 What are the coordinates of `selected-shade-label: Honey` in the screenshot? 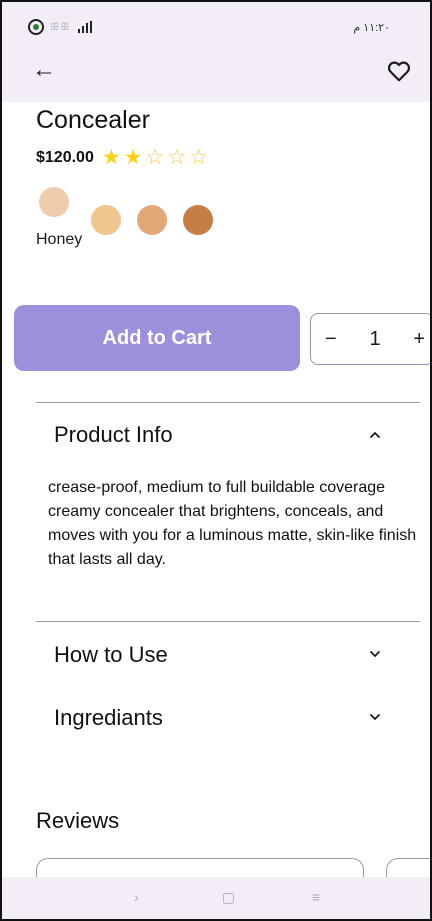 It's located at (59, 239).